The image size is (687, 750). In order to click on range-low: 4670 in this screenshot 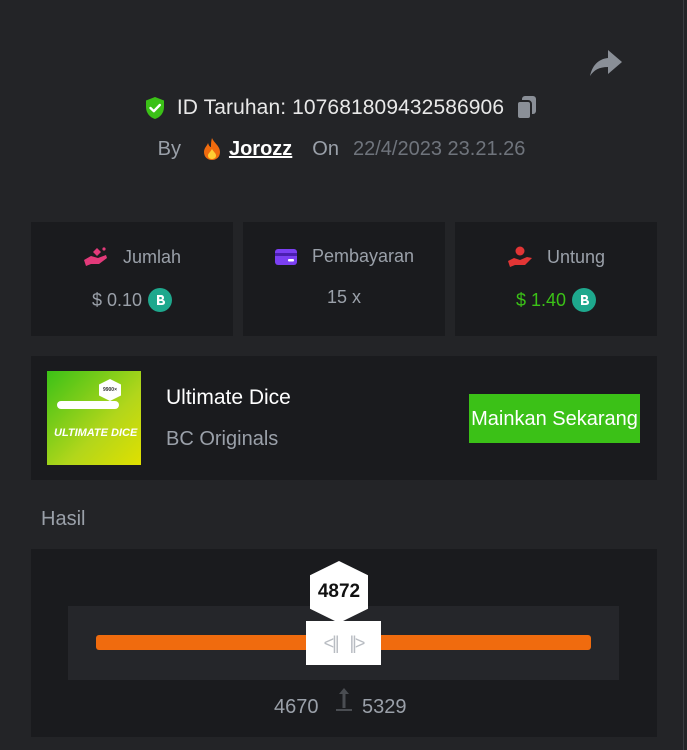, I will do `click(296, 707)`.